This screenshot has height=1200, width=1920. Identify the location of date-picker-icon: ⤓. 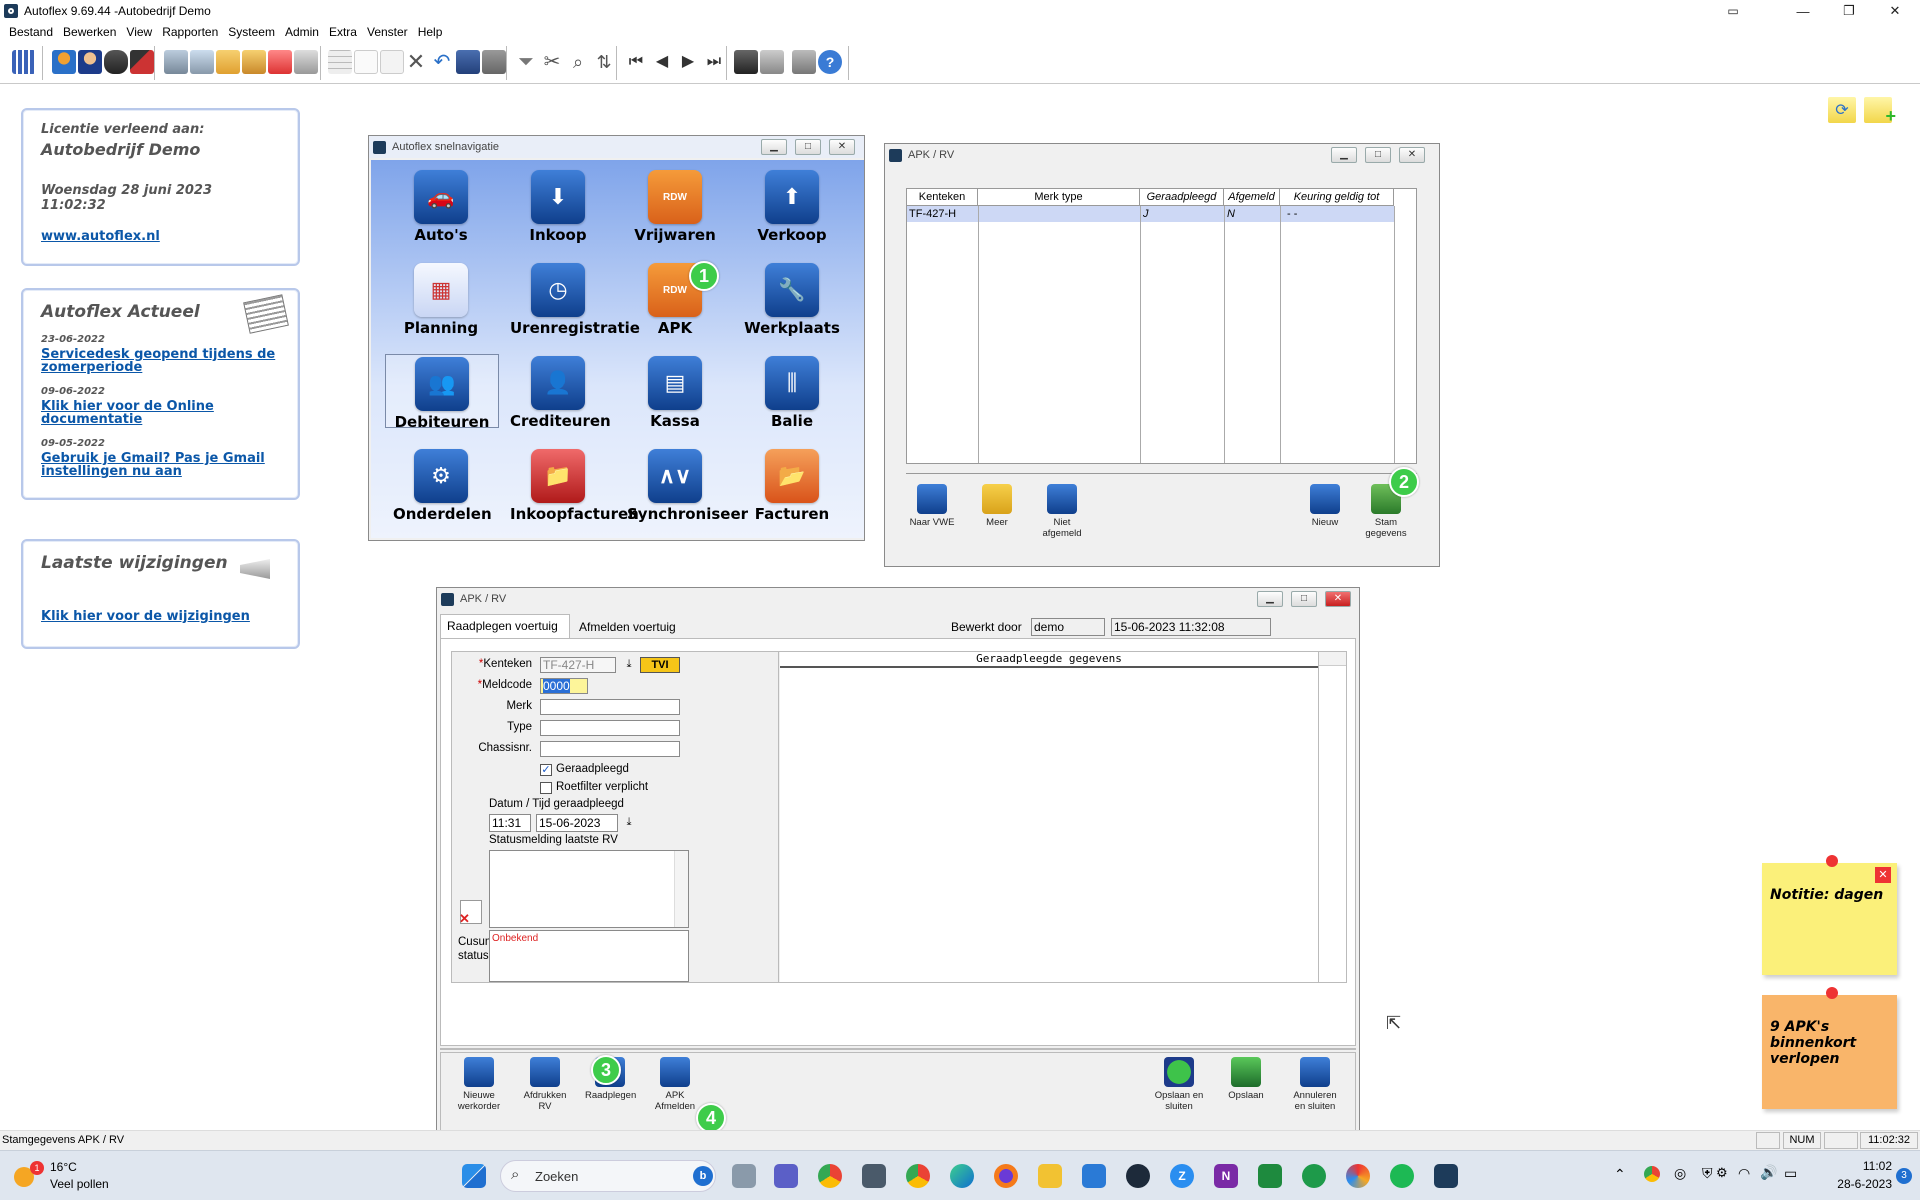
(629, 823).